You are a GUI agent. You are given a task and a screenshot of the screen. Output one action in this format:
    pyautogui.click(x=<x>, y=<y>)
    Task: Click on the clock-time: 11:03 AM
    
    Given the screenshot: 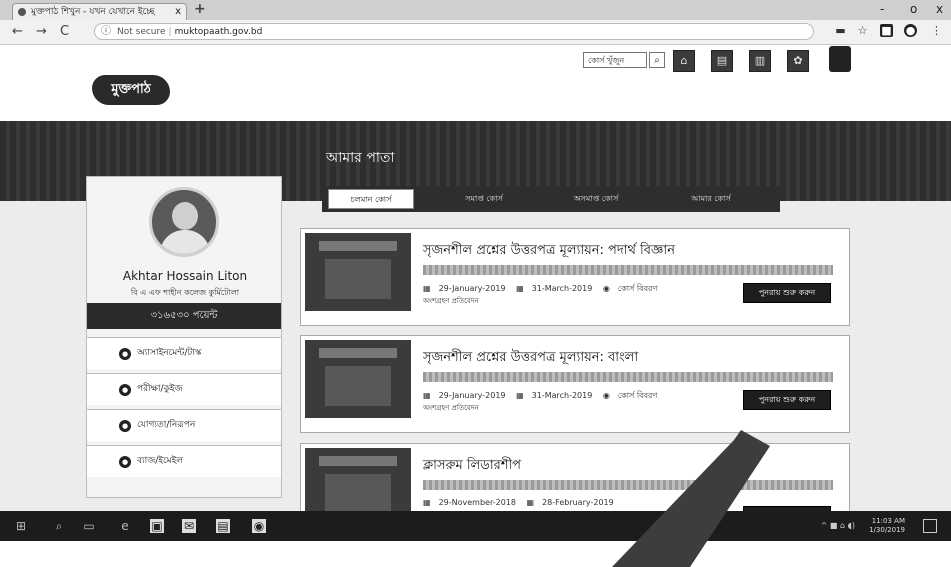 What is the action you would take?
    pyautogui.click(x=888, y=521)
    